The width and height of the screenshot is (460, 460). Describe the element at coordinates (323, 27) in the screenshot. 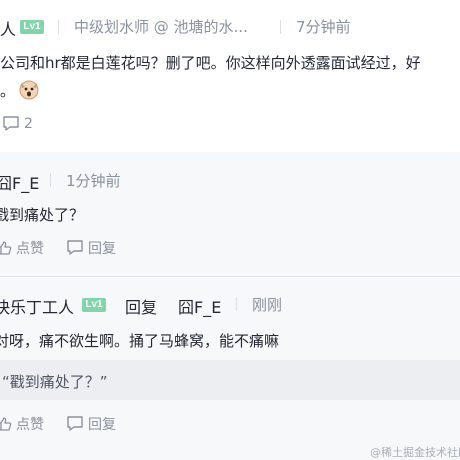

I see `main-comment-time: 7分钟前` at that location.